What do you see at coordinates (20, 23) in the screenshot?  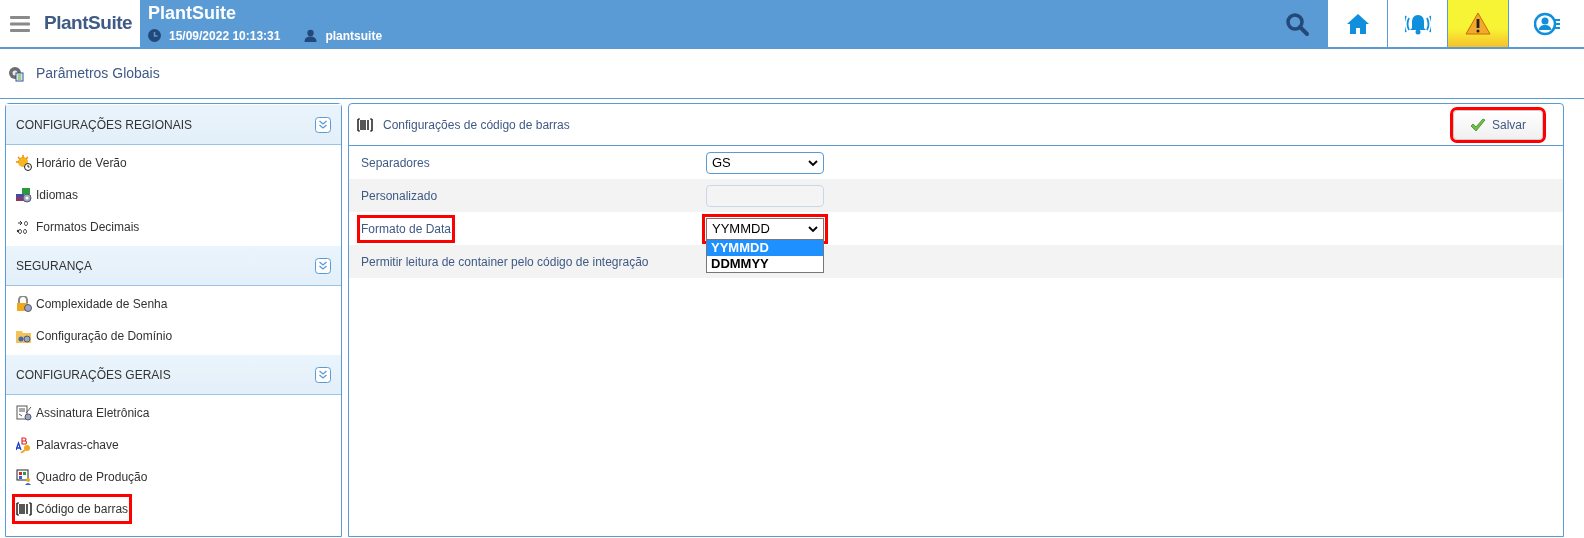 I see `menu-icon` at bounding box center [20, 23].